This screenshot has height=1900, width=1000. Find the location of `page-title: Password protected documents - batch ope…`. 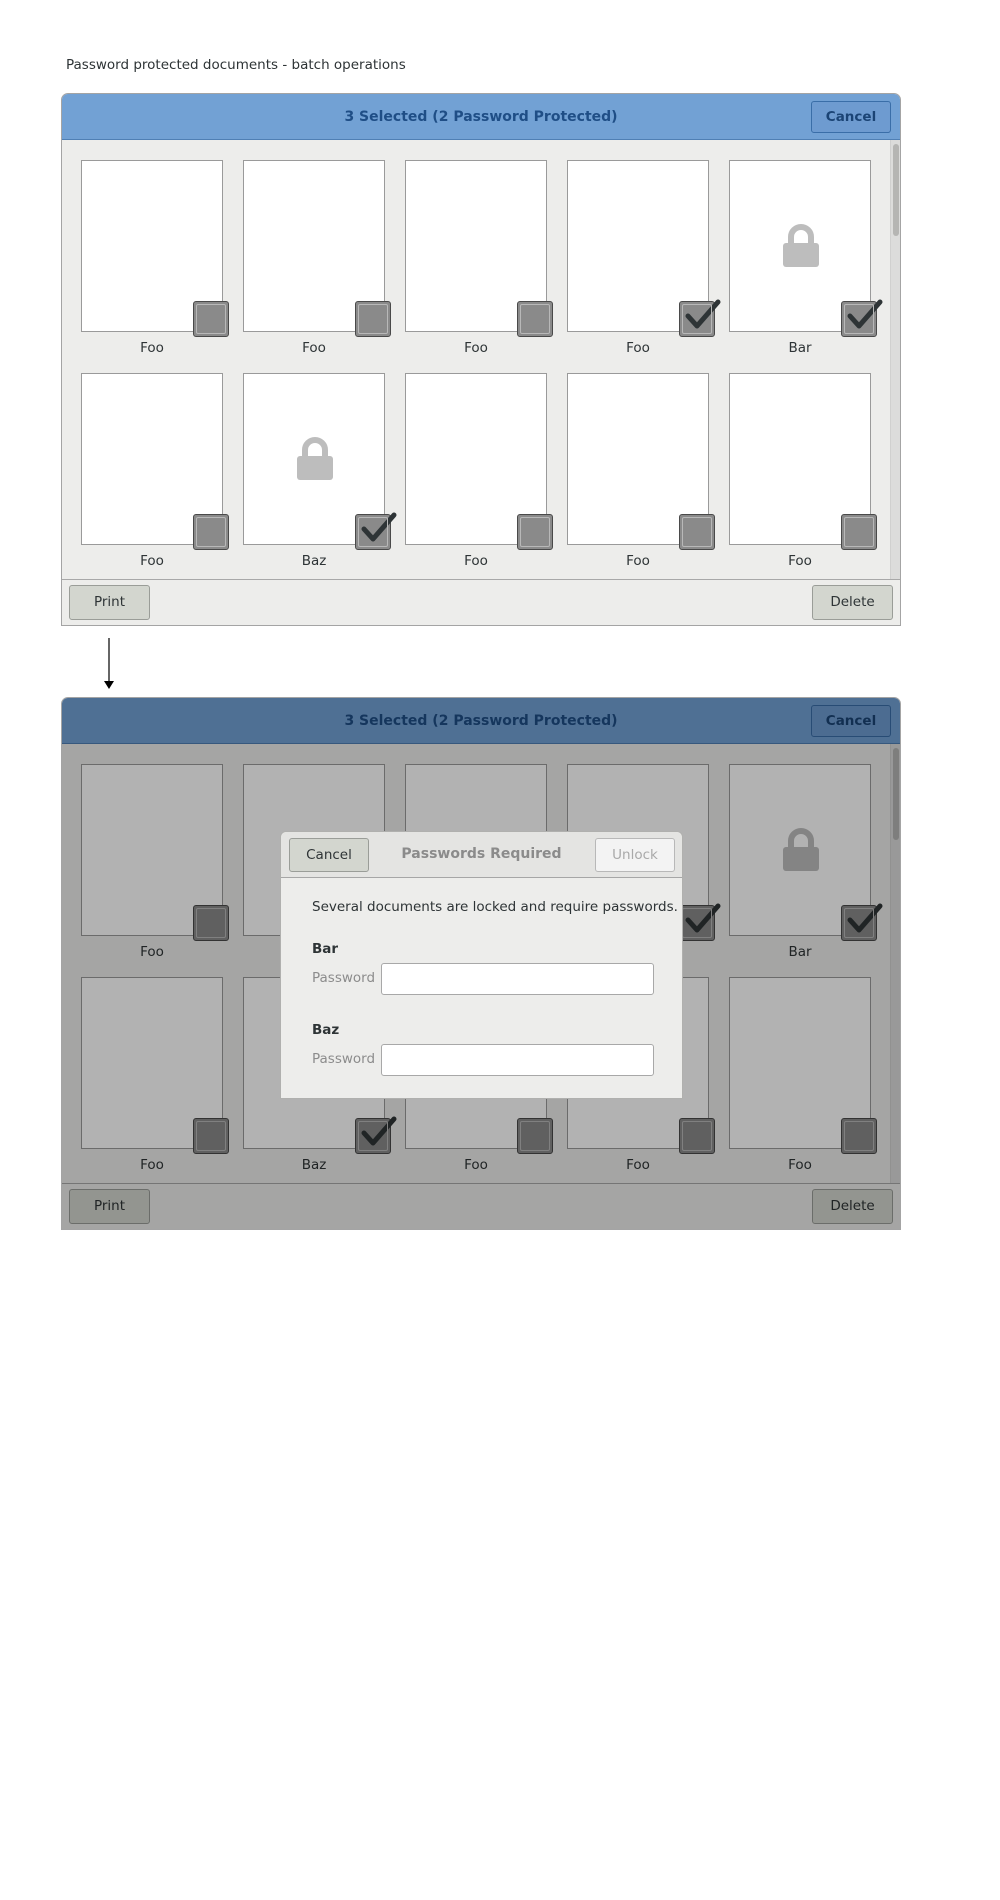

page-title: Password protected documents - batch ope… is located at coordinates (236, 65).